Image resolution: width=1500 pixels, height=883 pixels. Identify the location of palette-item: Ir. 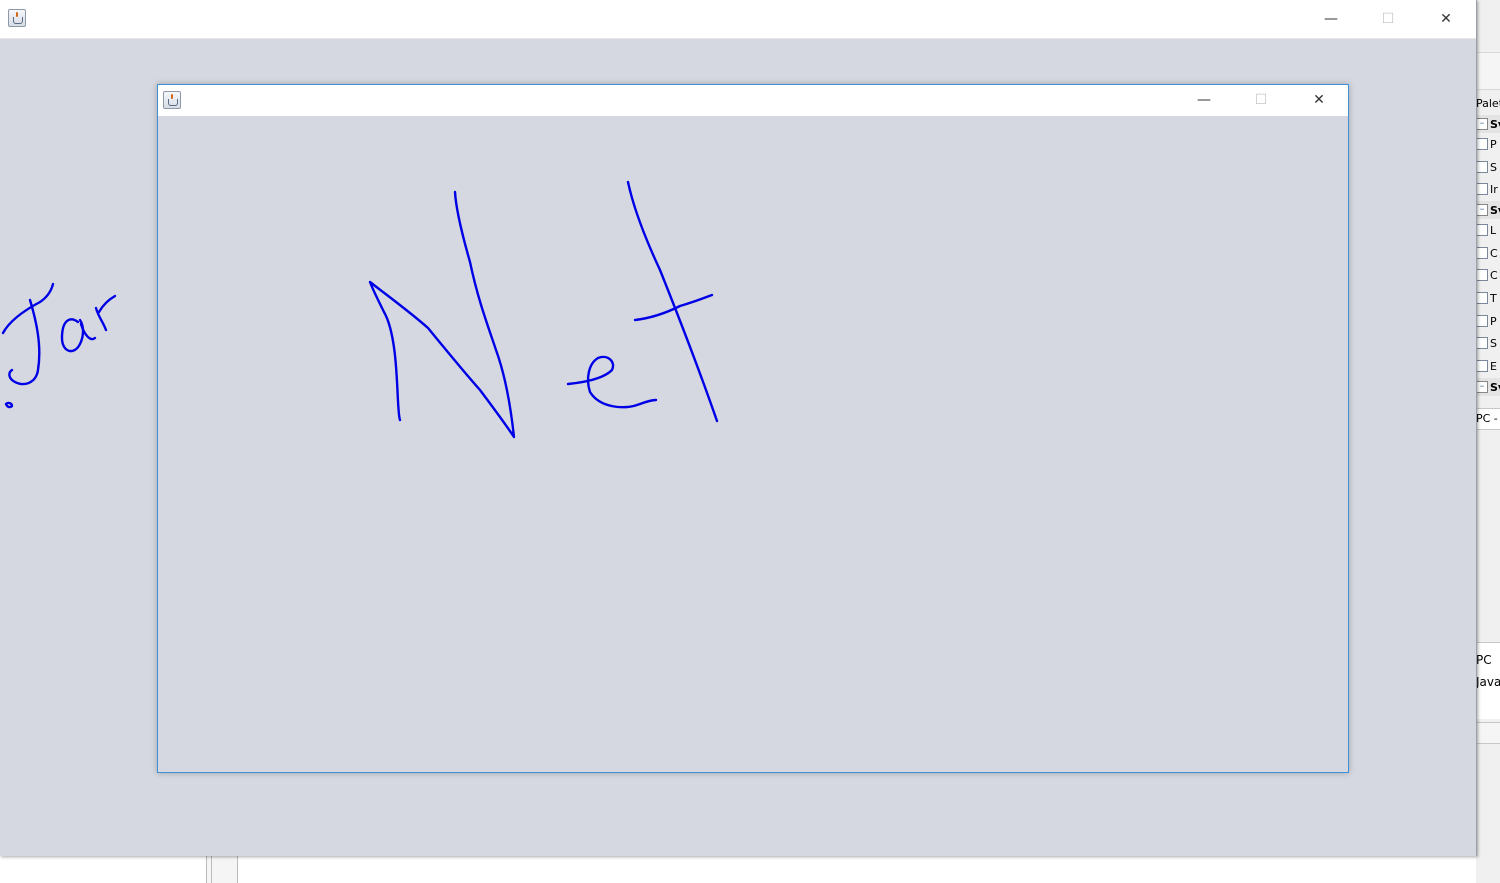
(1487, 189).